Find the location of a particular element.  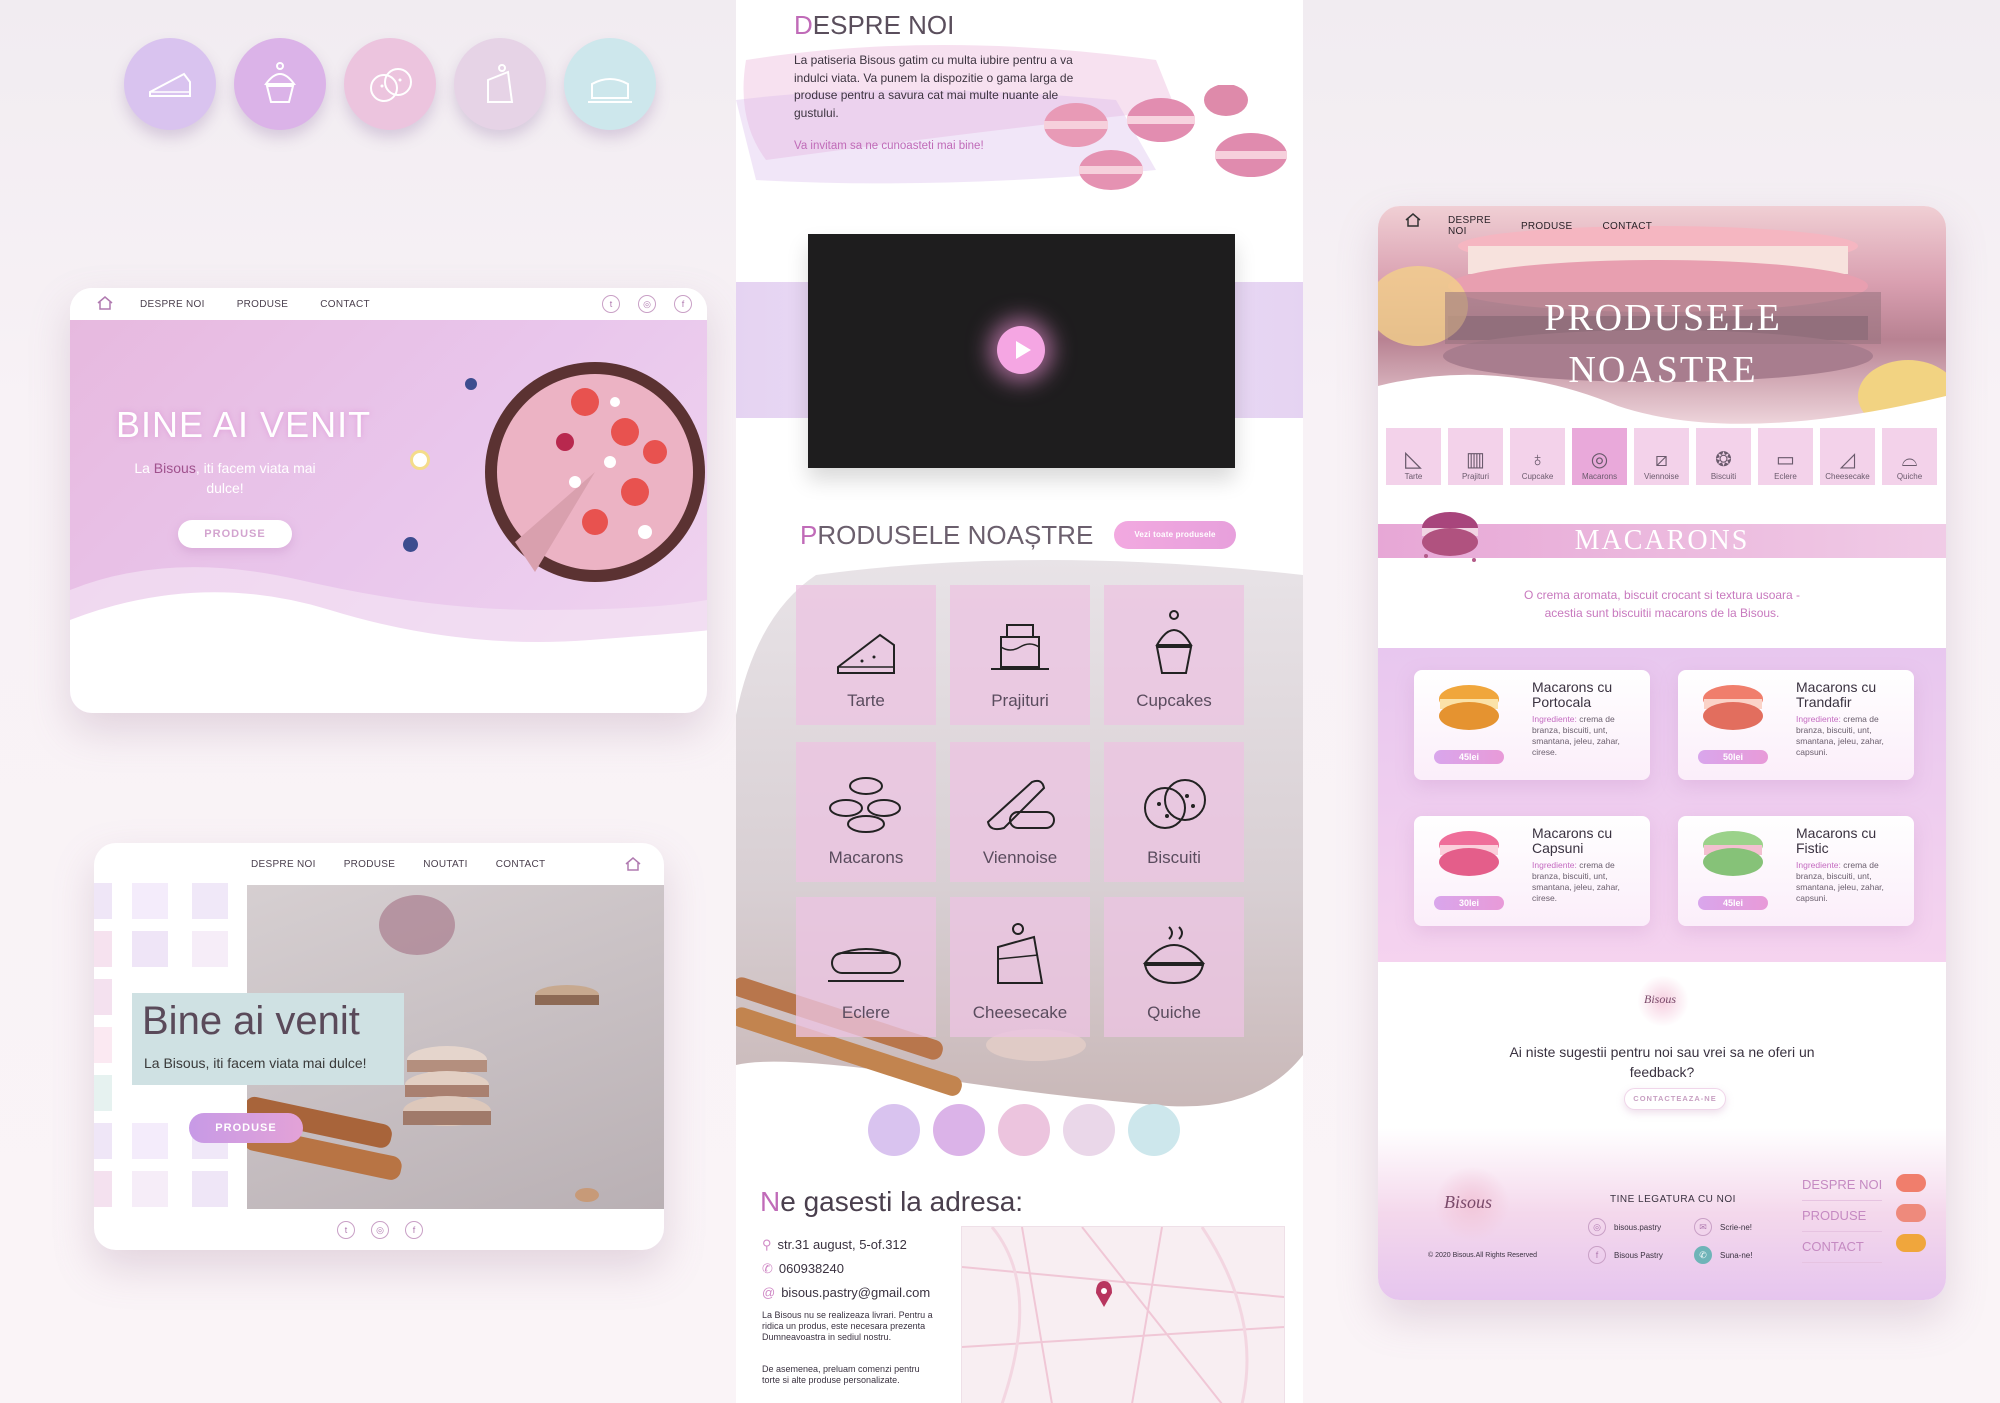

cat-biscuiti: ❂ Biscuiti is located at coordinates (1723, 456).